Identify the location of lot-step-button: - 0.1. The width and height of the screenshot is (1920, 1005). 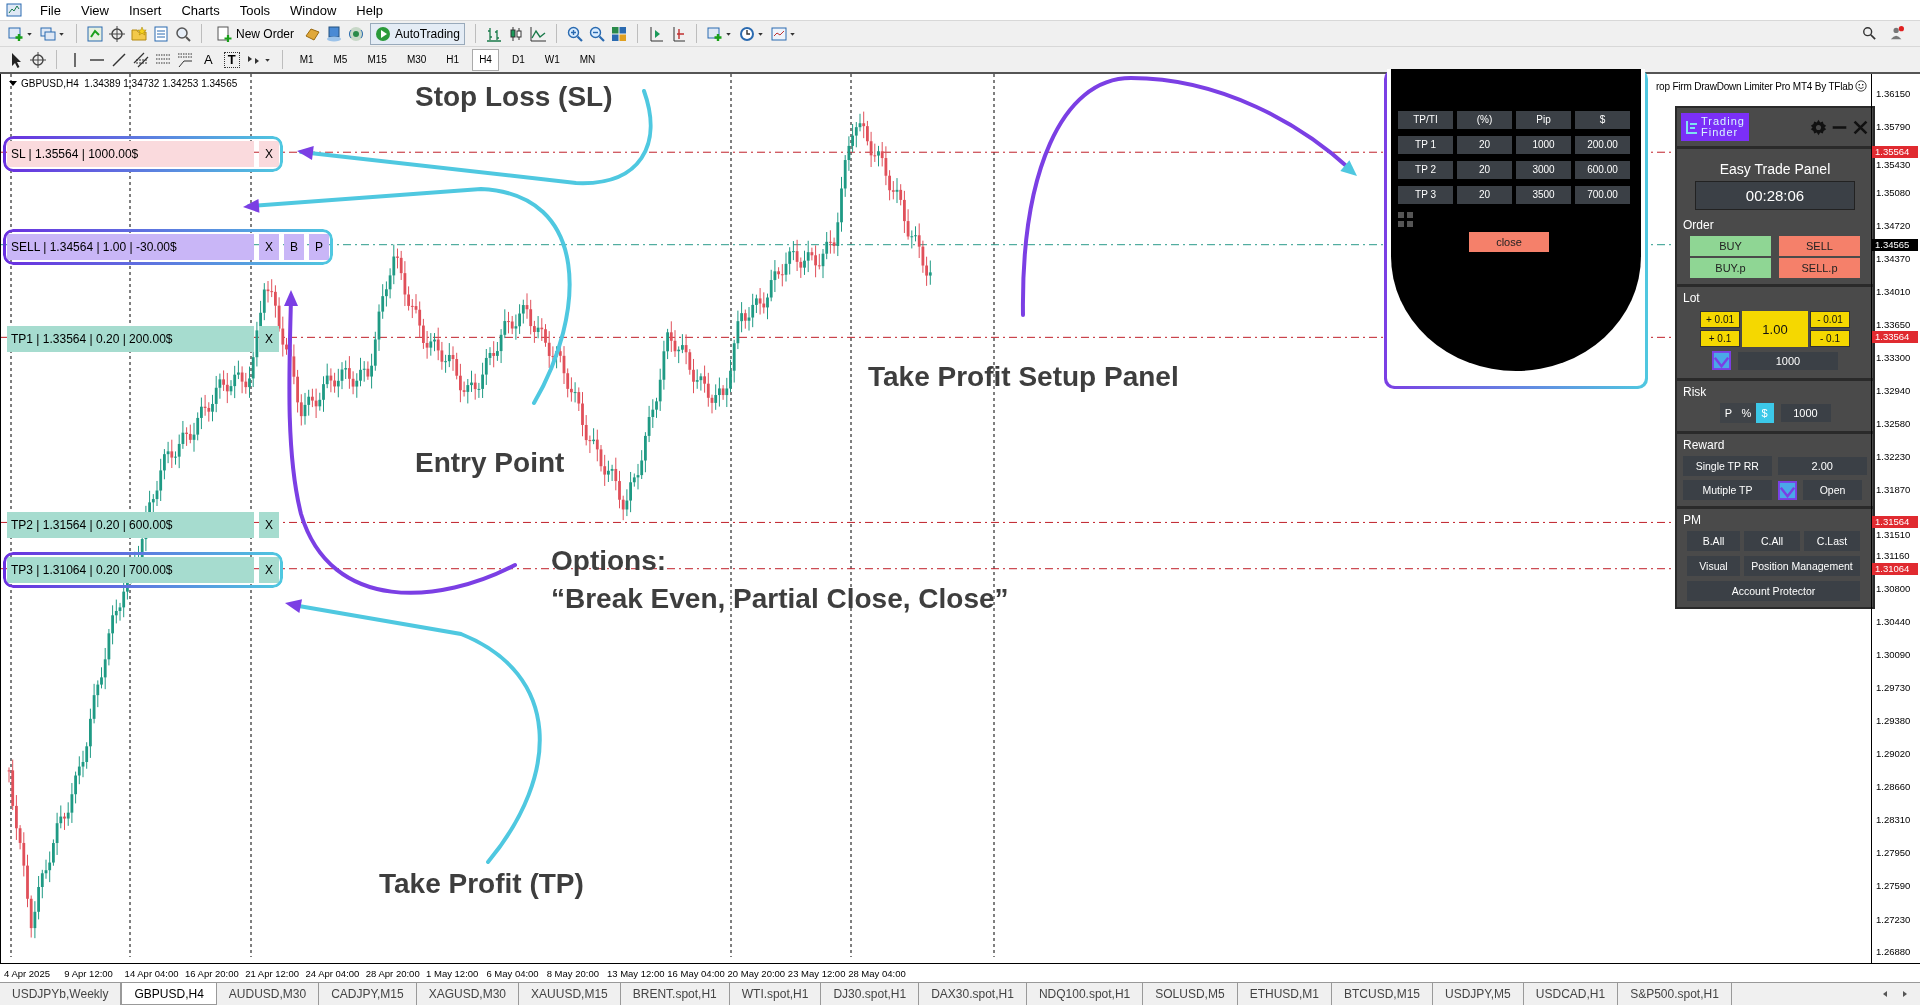
(1830, 338).